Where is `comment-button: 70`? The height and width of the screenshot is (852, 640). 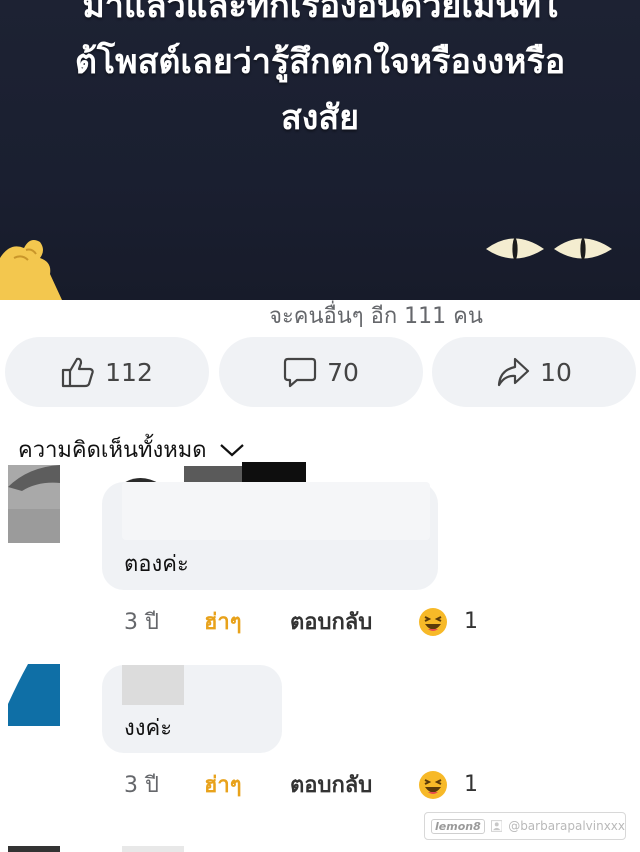 comment-button: 70 is located at coordinates (321, 372).